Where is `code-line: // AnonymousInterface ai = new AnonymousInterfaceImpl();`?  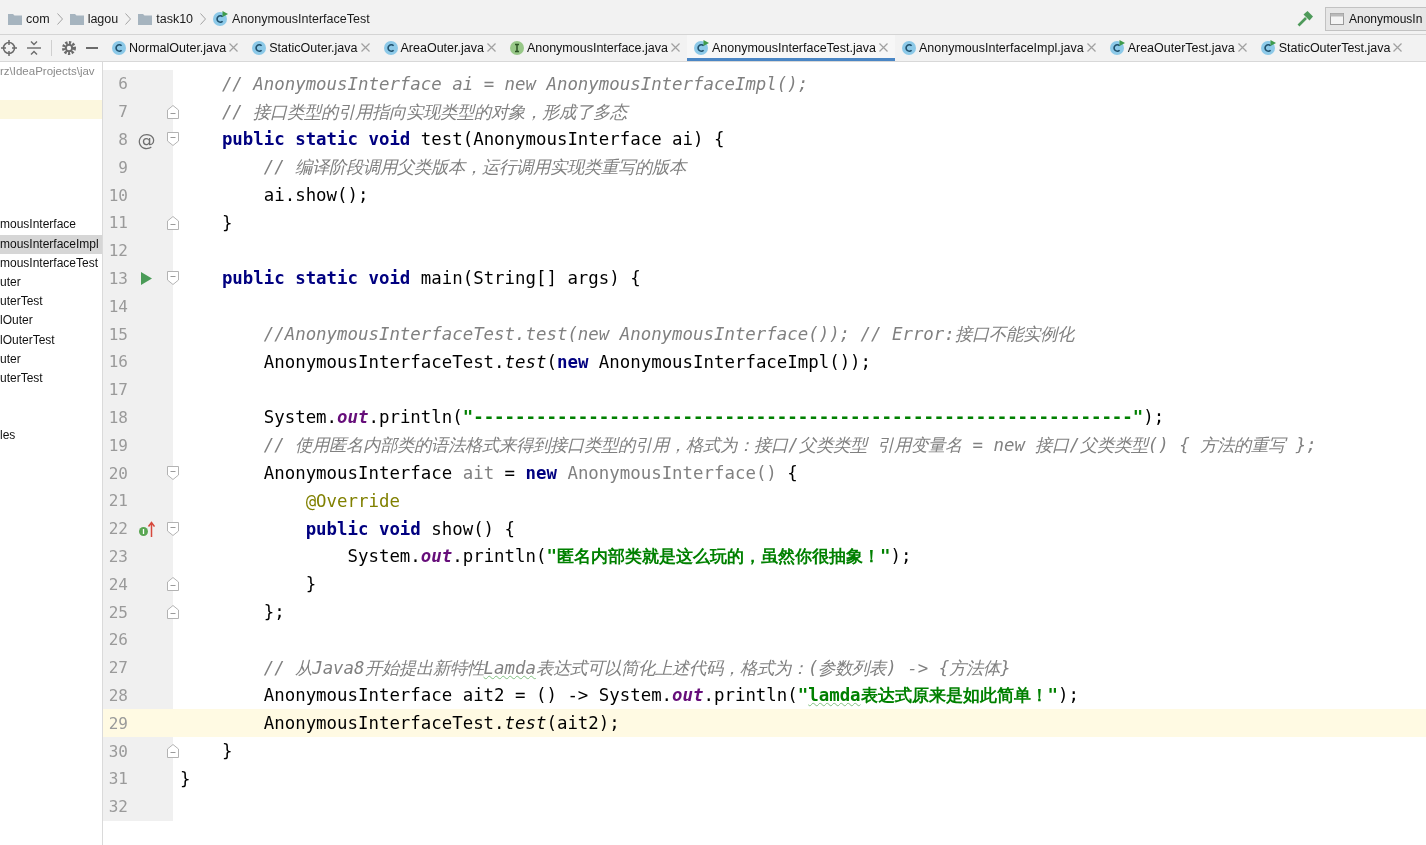
code-line: // AnonymousInterface ai = new AnonymousInterfaceImpl(); is located at coordinates (515, 83).